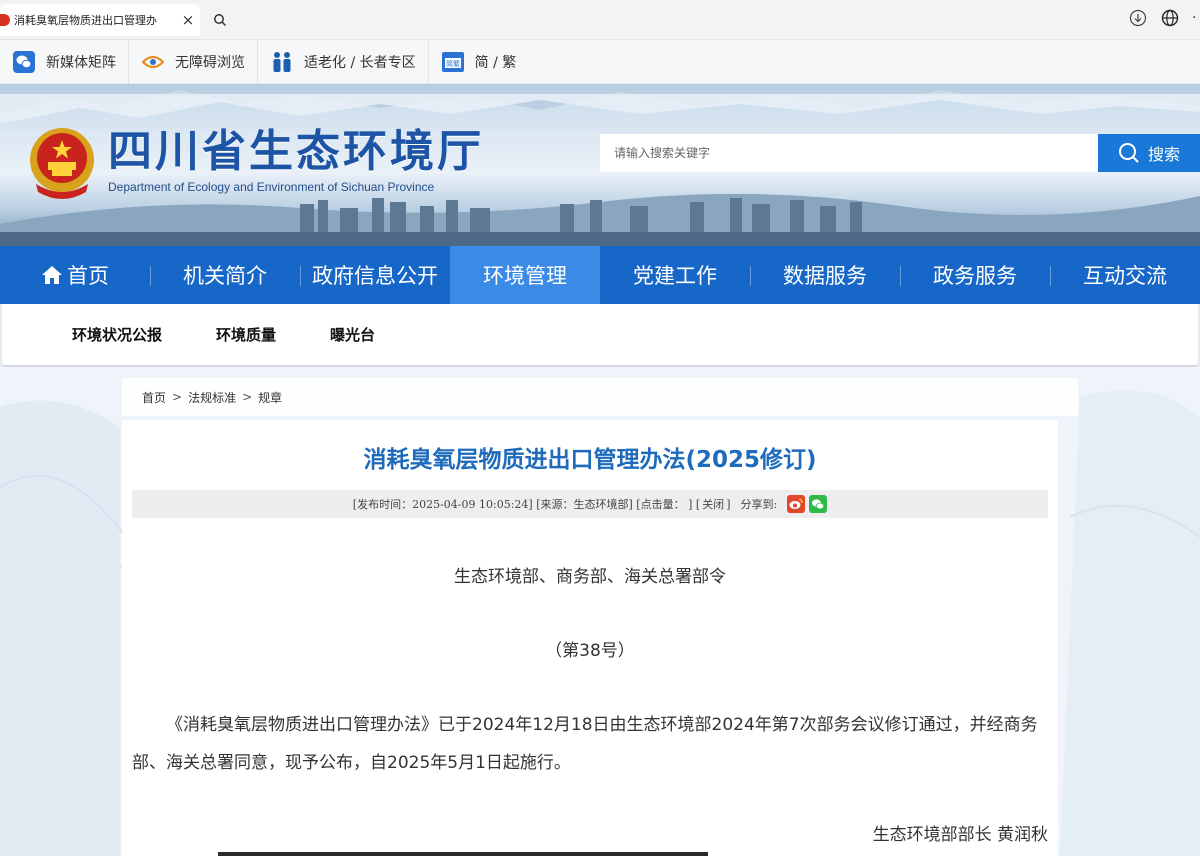 This screenshot has width=1200, height=856. What do you see at coordinates (495, 62) in the screenshot?
I see `language-switch-label: 简 / 繁` at bounding box center [495, 62].